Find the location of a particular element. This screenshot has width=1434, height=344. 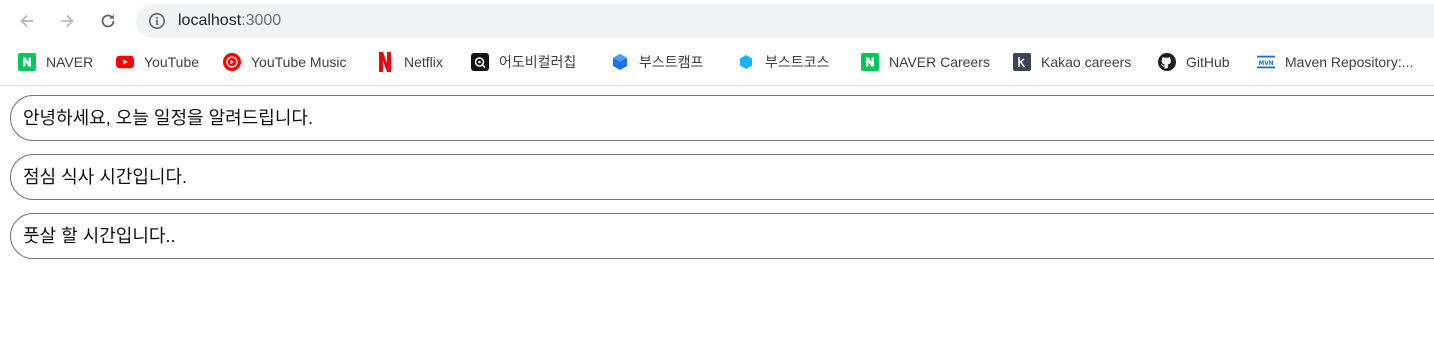

url-port: :3000 is located at coordinates (261, 20).